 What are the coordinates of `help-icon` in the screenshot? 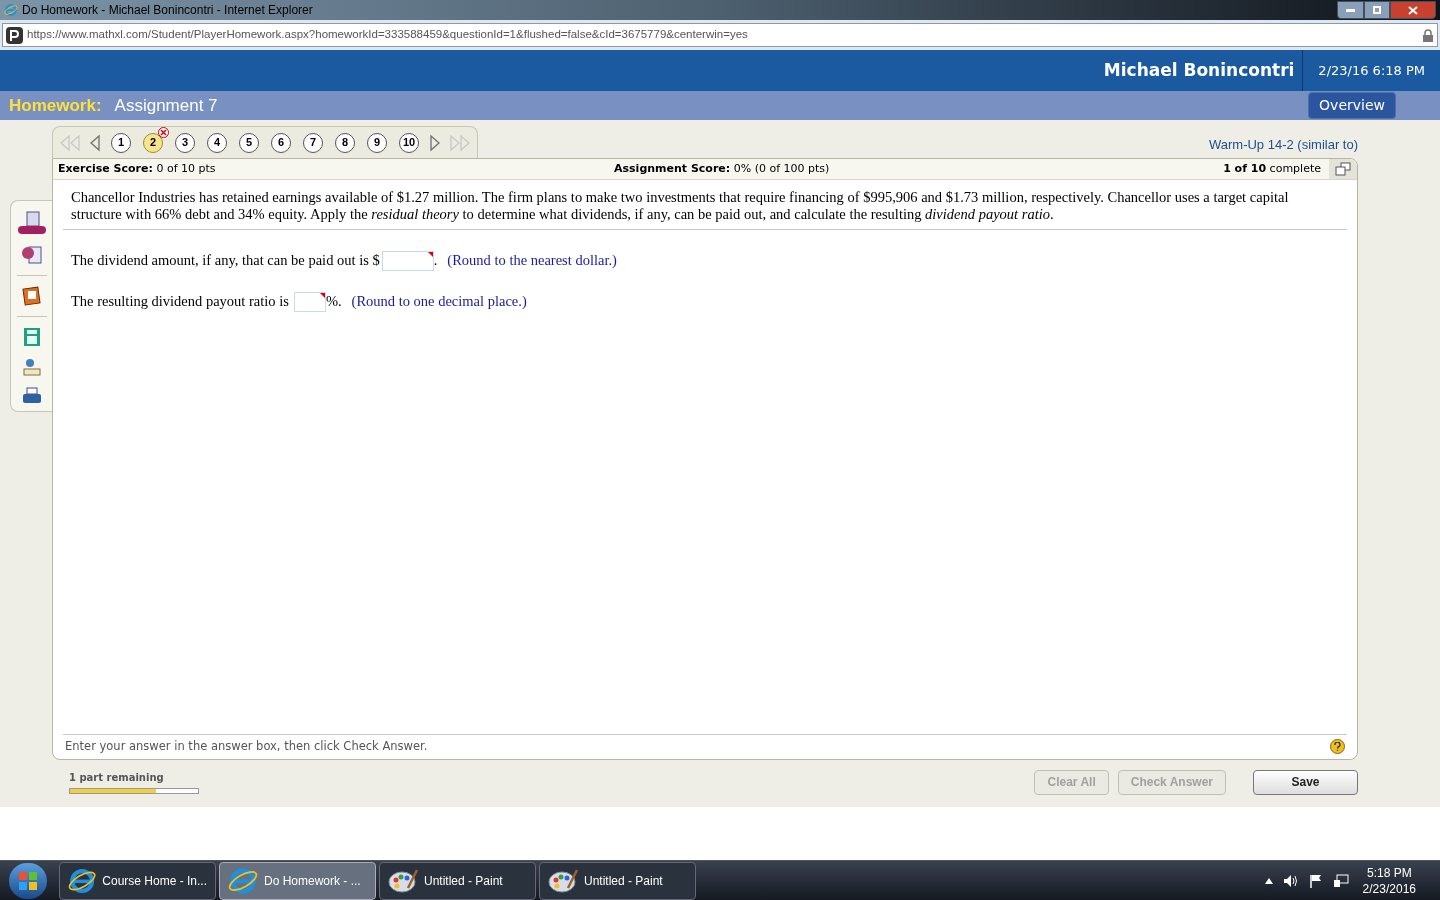 It's located at (1337, 746).